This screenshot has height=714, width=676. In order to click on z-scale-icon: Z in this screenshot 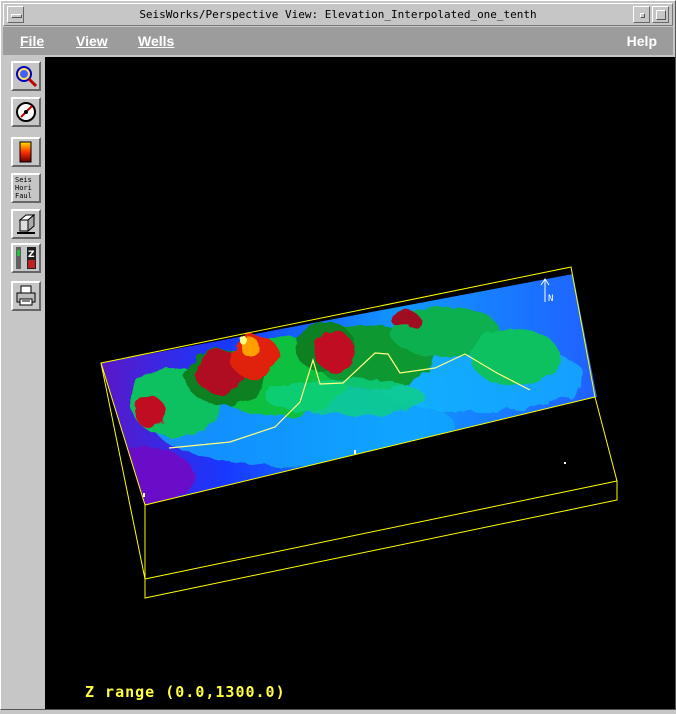, I will do `click(26, 258)`.